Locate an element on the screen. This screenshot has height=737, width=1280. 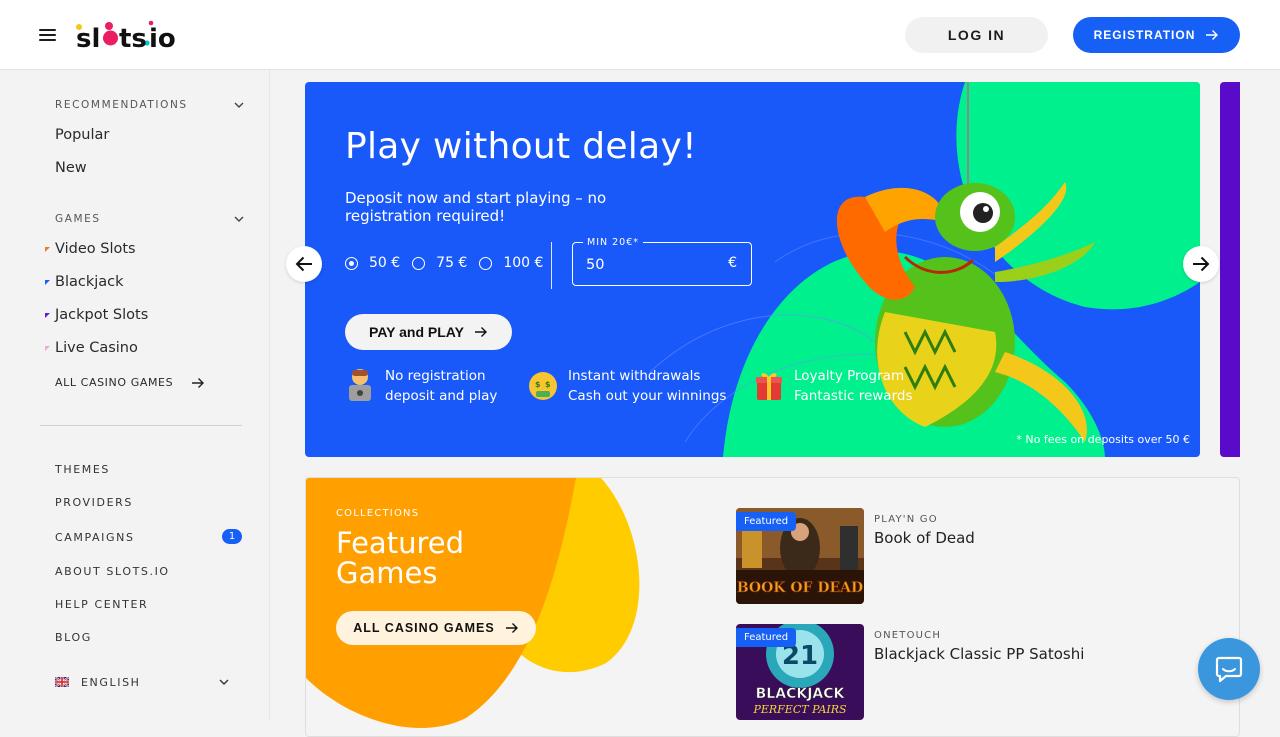
site-logo: sl ts io is located at coordinates (129, 35).